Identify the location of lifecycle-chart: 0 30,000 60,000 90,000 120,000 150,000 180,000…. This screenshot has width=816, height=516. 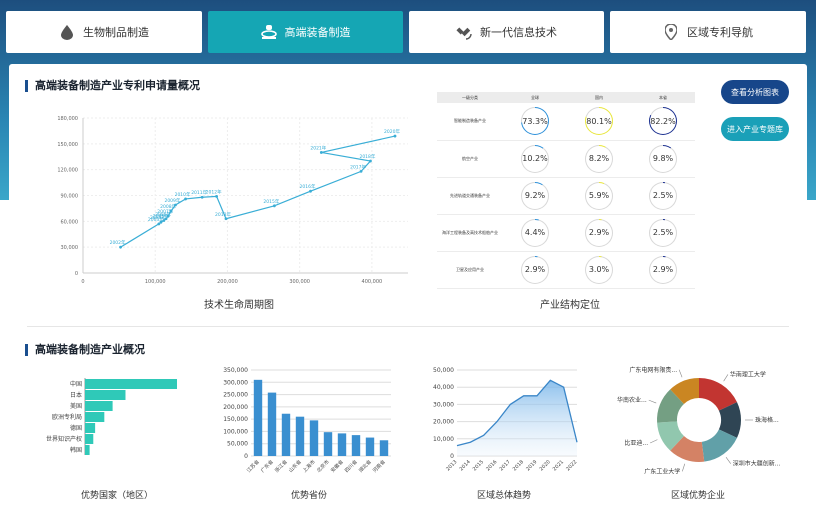
(232, 200).